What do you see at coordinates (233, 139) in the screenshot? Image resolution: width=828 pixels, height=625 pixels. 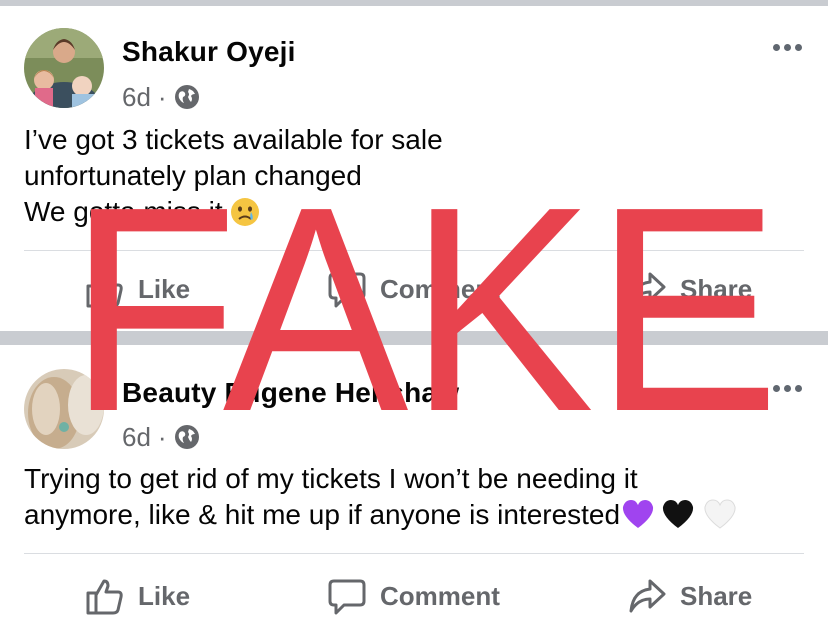 I see `post-text-line: I’ve got 3 tickets available for sale` at bounding box center [233, 139].